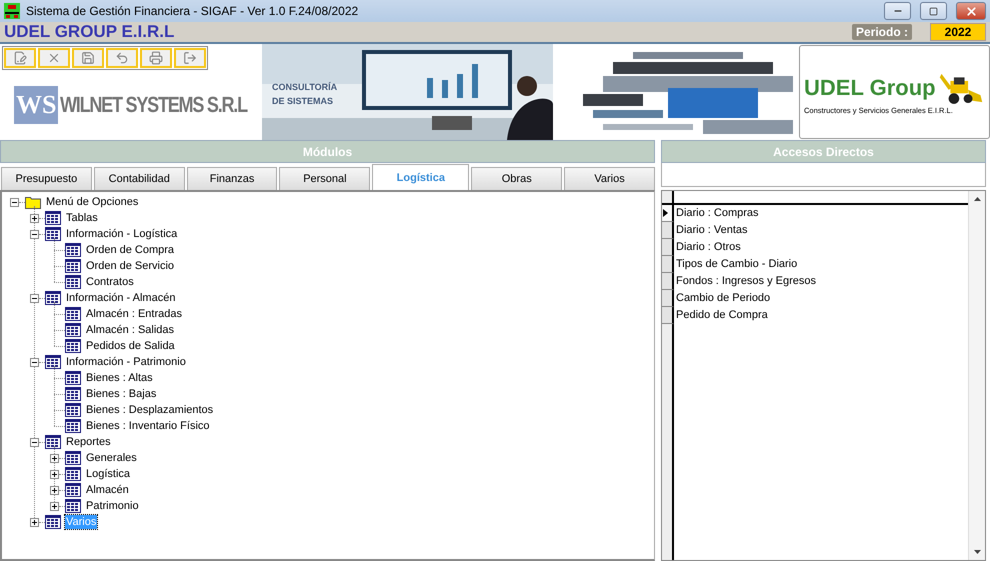 This screenshot has height=561, width=990. What do you see at coordinates (82, 218) in the screenshot?
I see `tree-item: Tablas` at bounding box center [82, 218].